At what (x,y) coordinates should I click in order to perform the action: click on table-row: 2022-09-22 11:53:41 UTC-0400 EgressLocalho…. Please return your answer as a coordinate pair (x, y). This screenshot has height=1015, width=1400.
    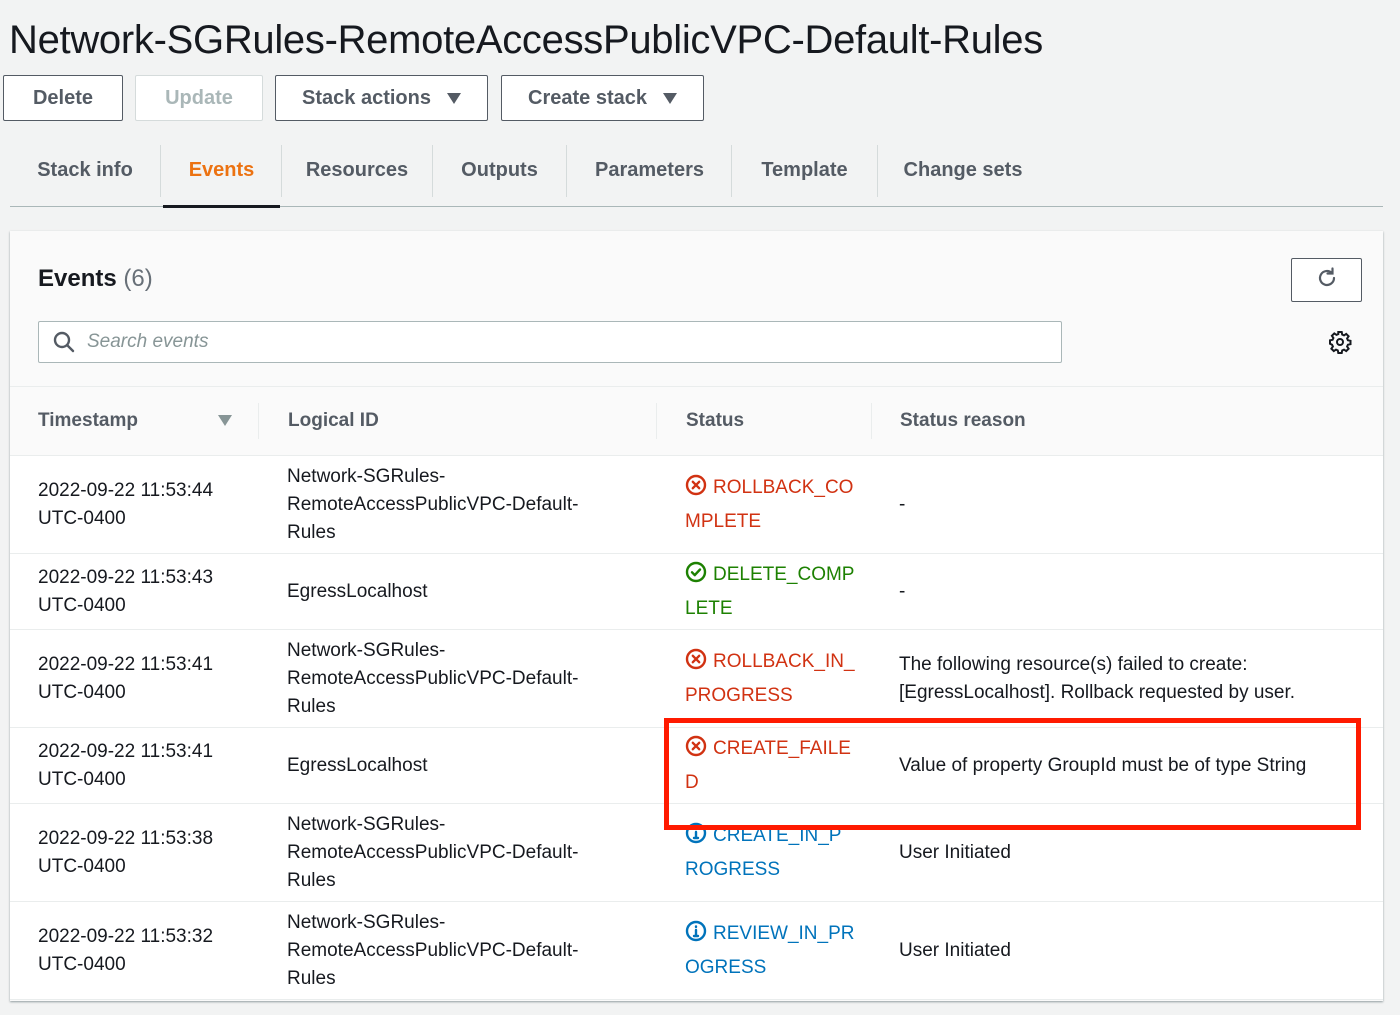
    Looking at the image, I should click on (696, 766).